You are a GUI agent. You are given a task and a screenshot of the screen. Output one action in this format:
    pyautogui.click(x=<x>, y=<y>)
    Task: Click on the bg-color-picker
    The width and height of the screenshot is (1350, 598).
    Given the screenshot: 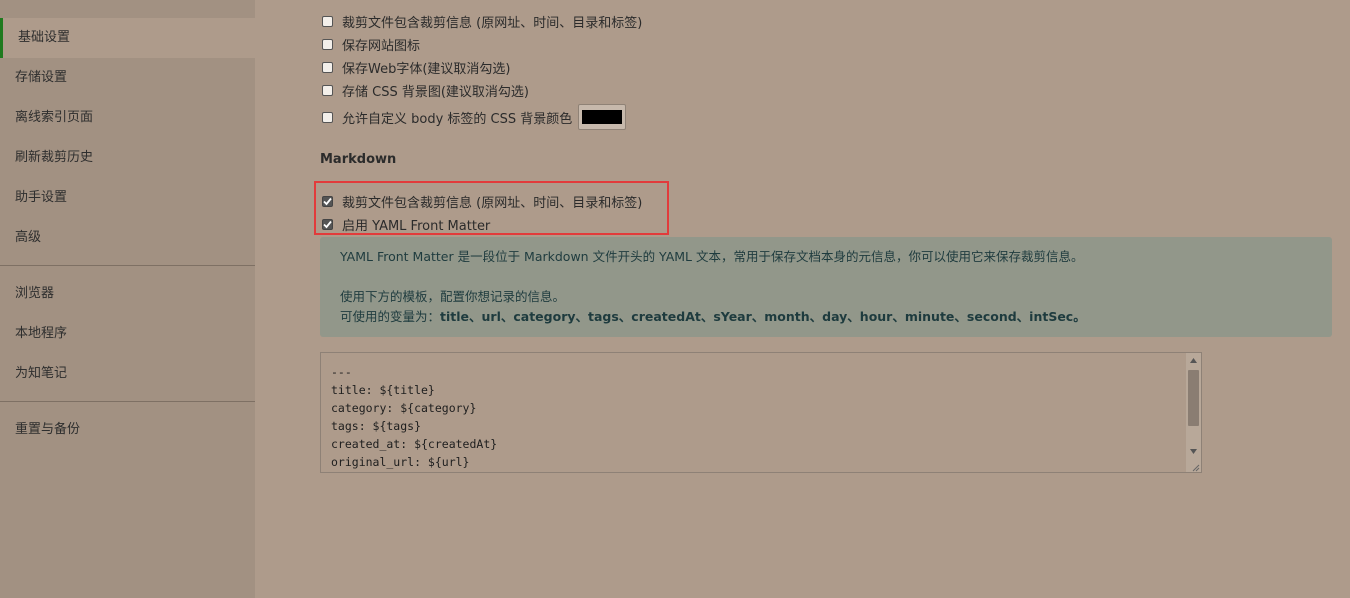 What is the action you would take?
    pyautogui.click(x=602, y=117)
    